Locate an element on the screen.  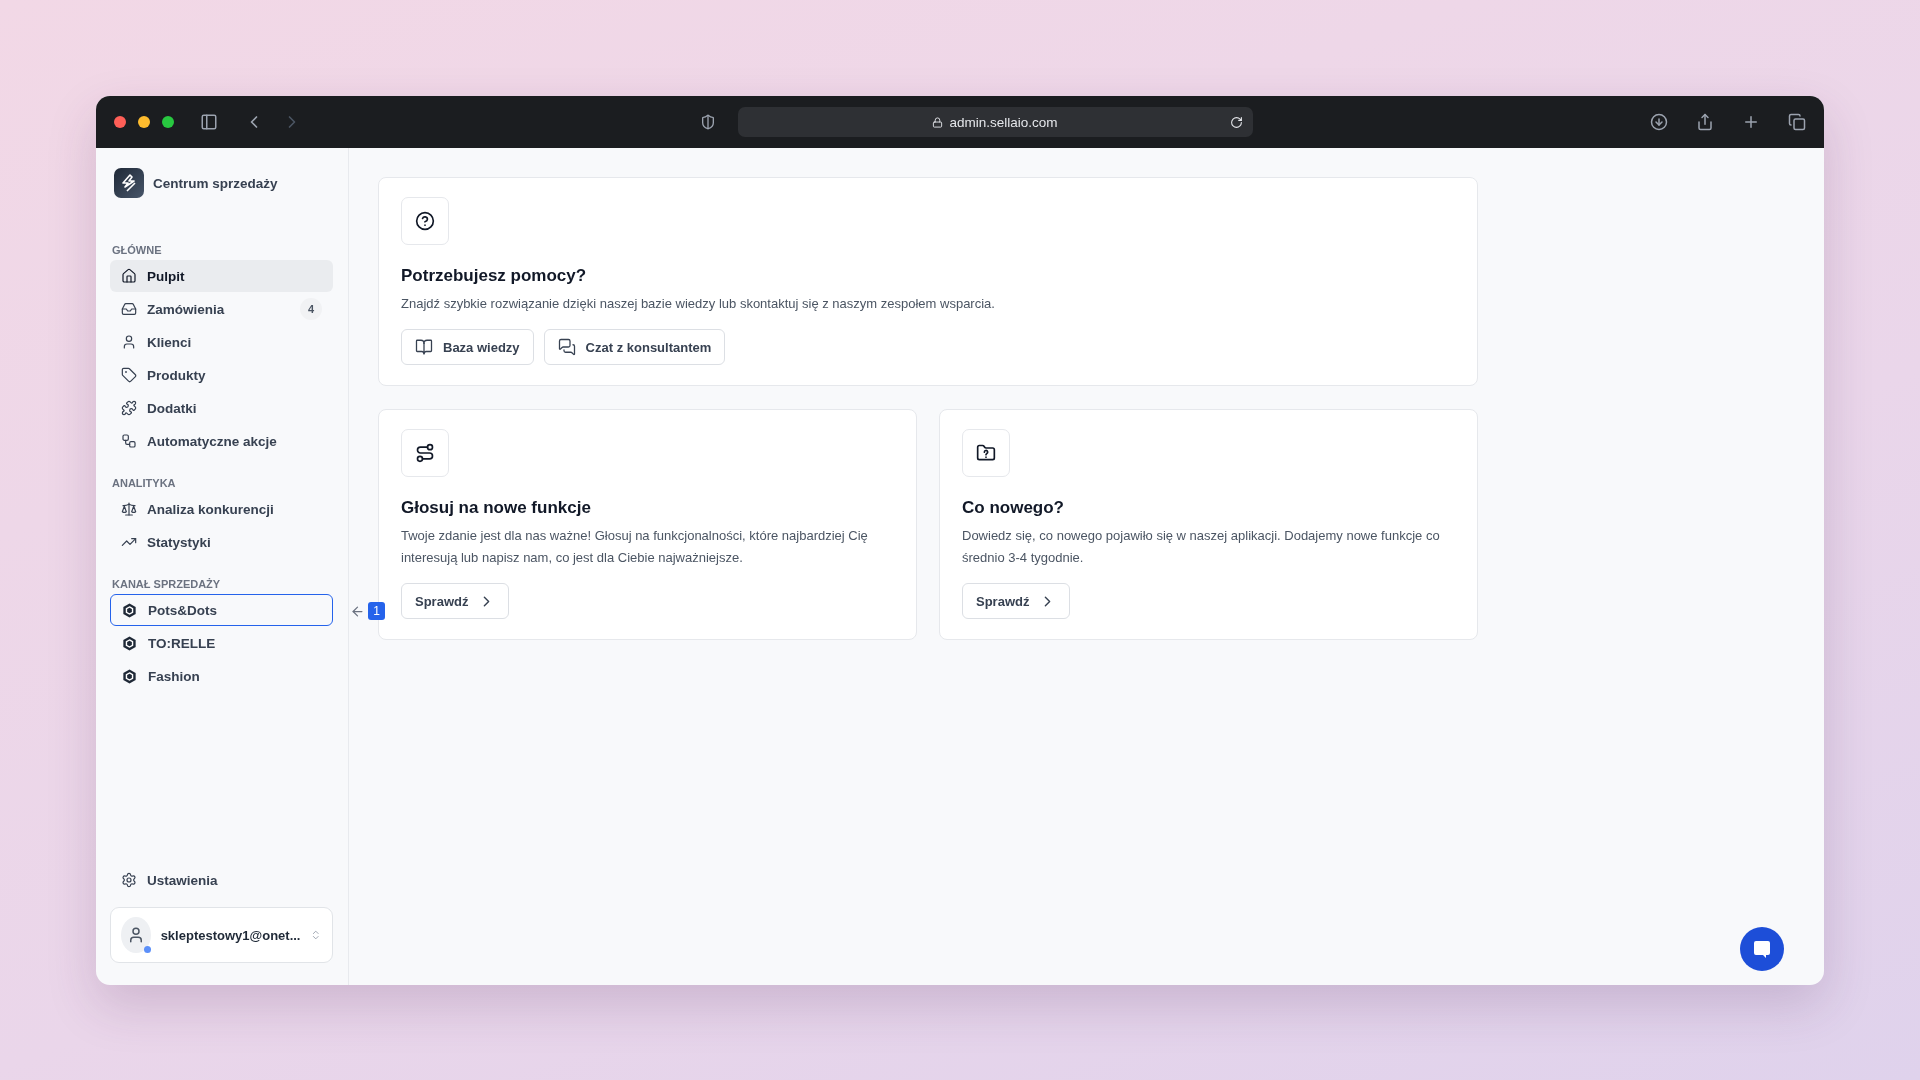
chat-button is located at coordinates (1762, 949).